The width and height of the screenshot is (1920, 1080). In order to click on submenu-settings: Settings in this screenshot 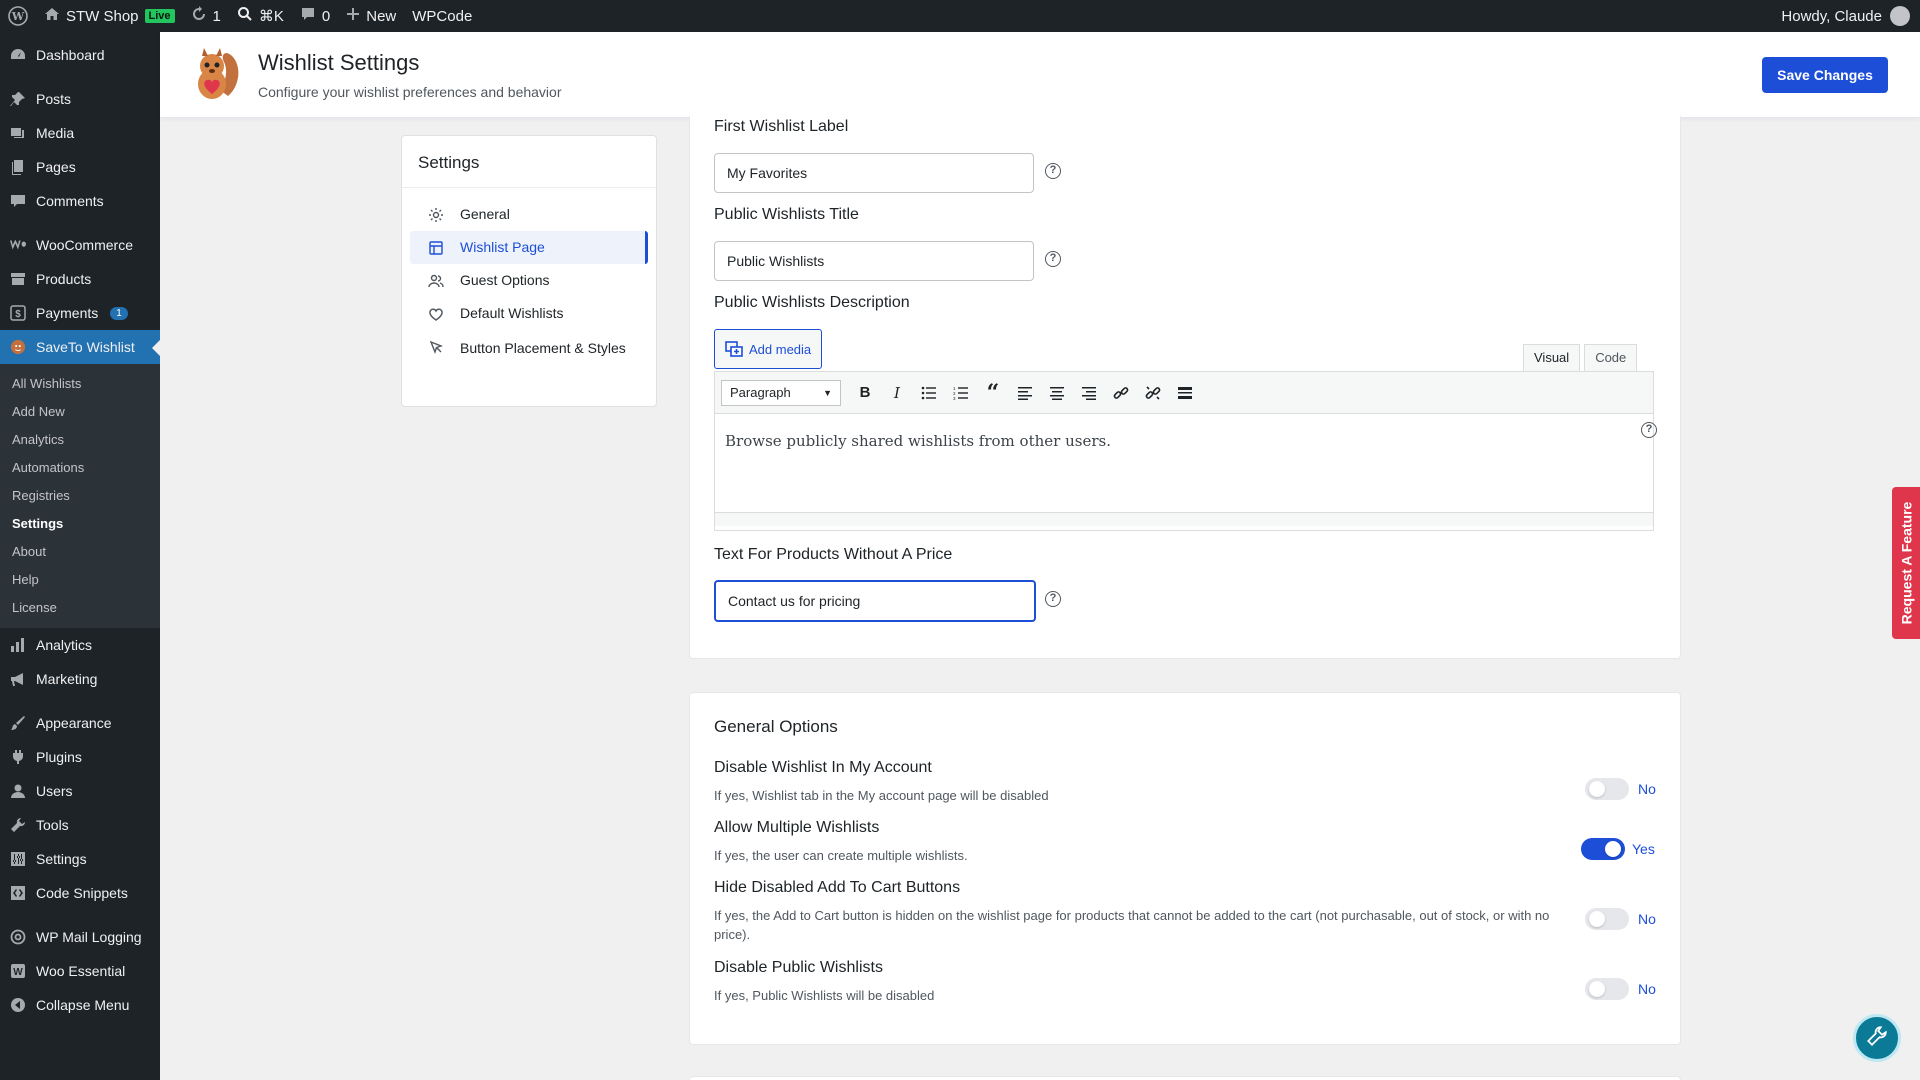, I will do `click(80, 524)`.